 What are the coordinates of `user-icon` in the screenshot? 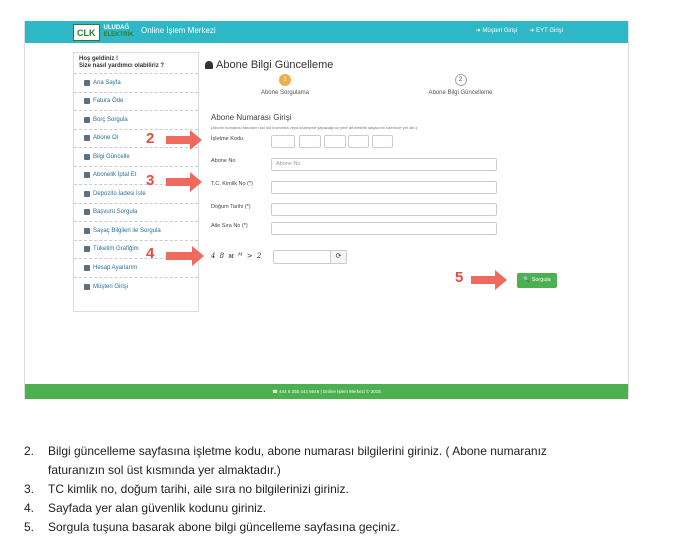 It's located at (209, 65).